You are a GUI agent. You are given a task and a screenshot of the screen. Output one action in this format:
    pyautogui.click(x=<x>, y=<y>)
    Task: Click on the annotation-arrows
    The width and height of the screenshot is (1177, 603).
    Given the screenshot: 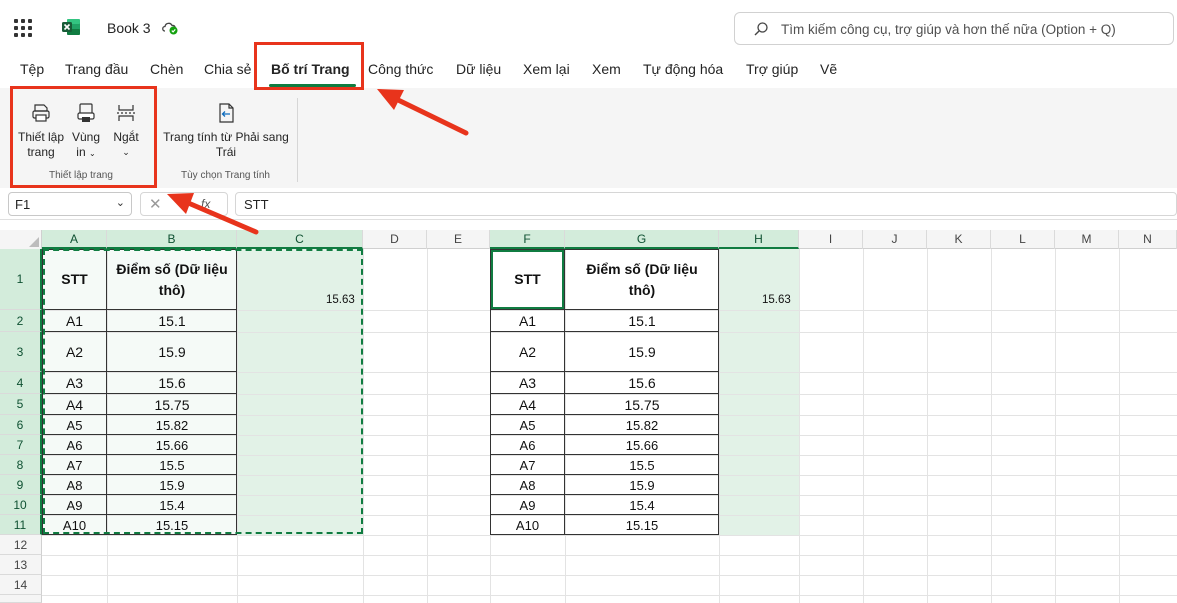 What is the action you would take?
    pyautogui.click(x=318, y=162)
    